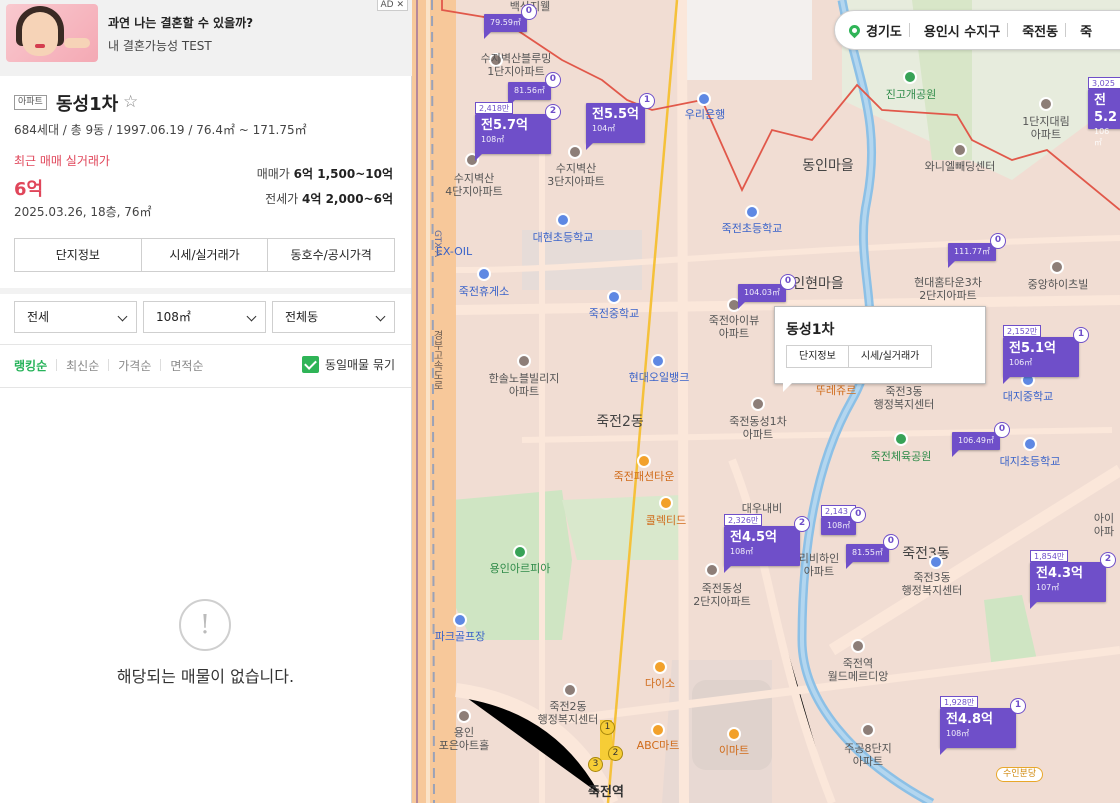  Describe the element at coordinates (529, 91) in the screenshot. I see `marker-body: 81.56㎡` at that location.